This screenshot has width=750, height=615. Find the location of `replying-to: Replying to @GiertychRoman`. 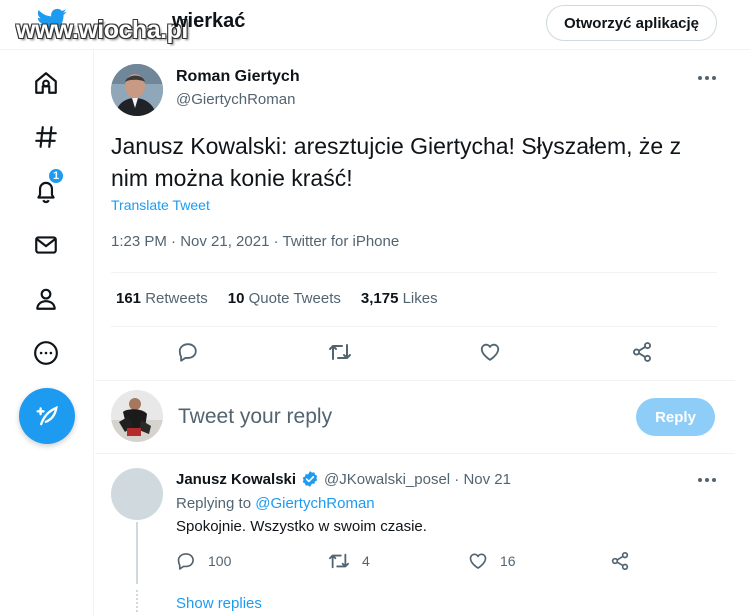

replying-to: Replying to @GiertychRoman is located at coordinates (275, 503).